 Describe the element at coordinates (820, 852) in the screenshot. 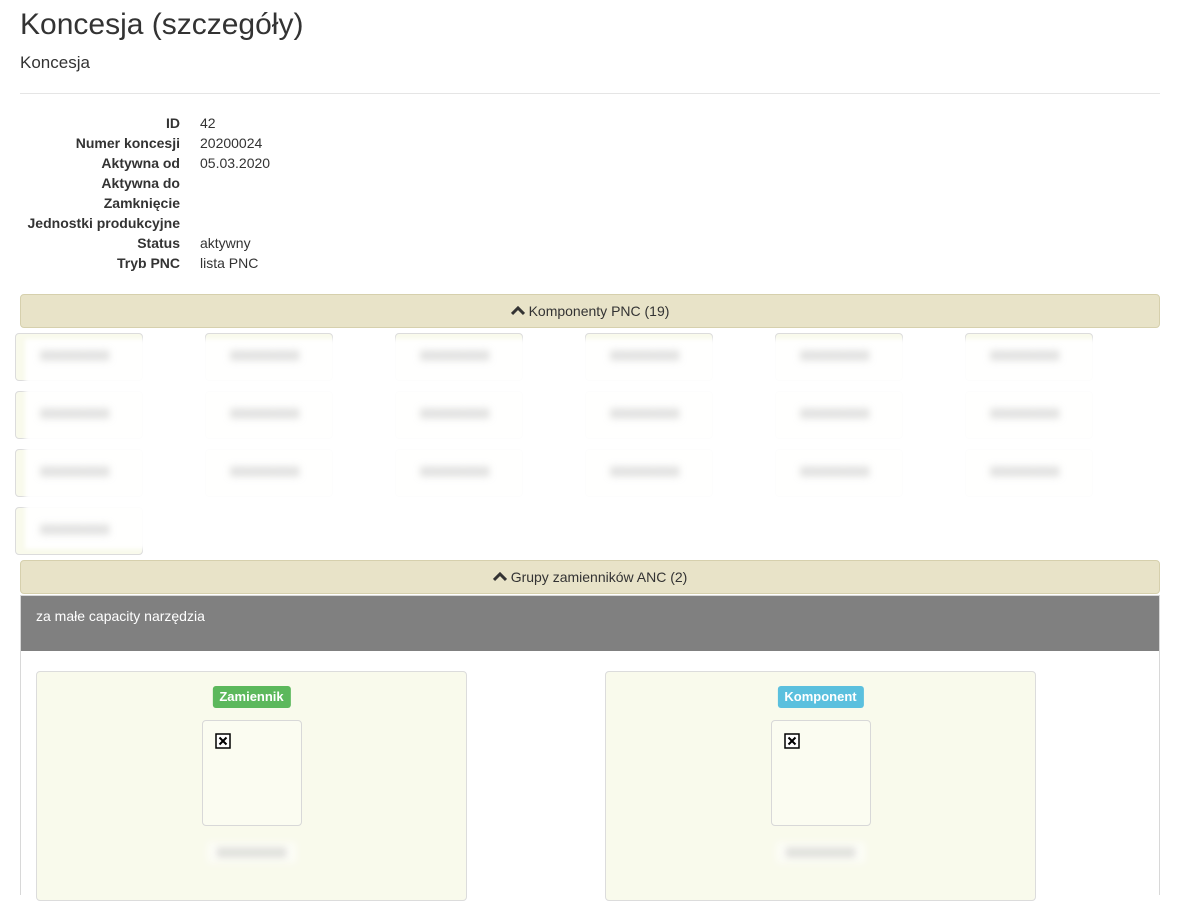

I see `component-code: XXXXXXXX` at that location.